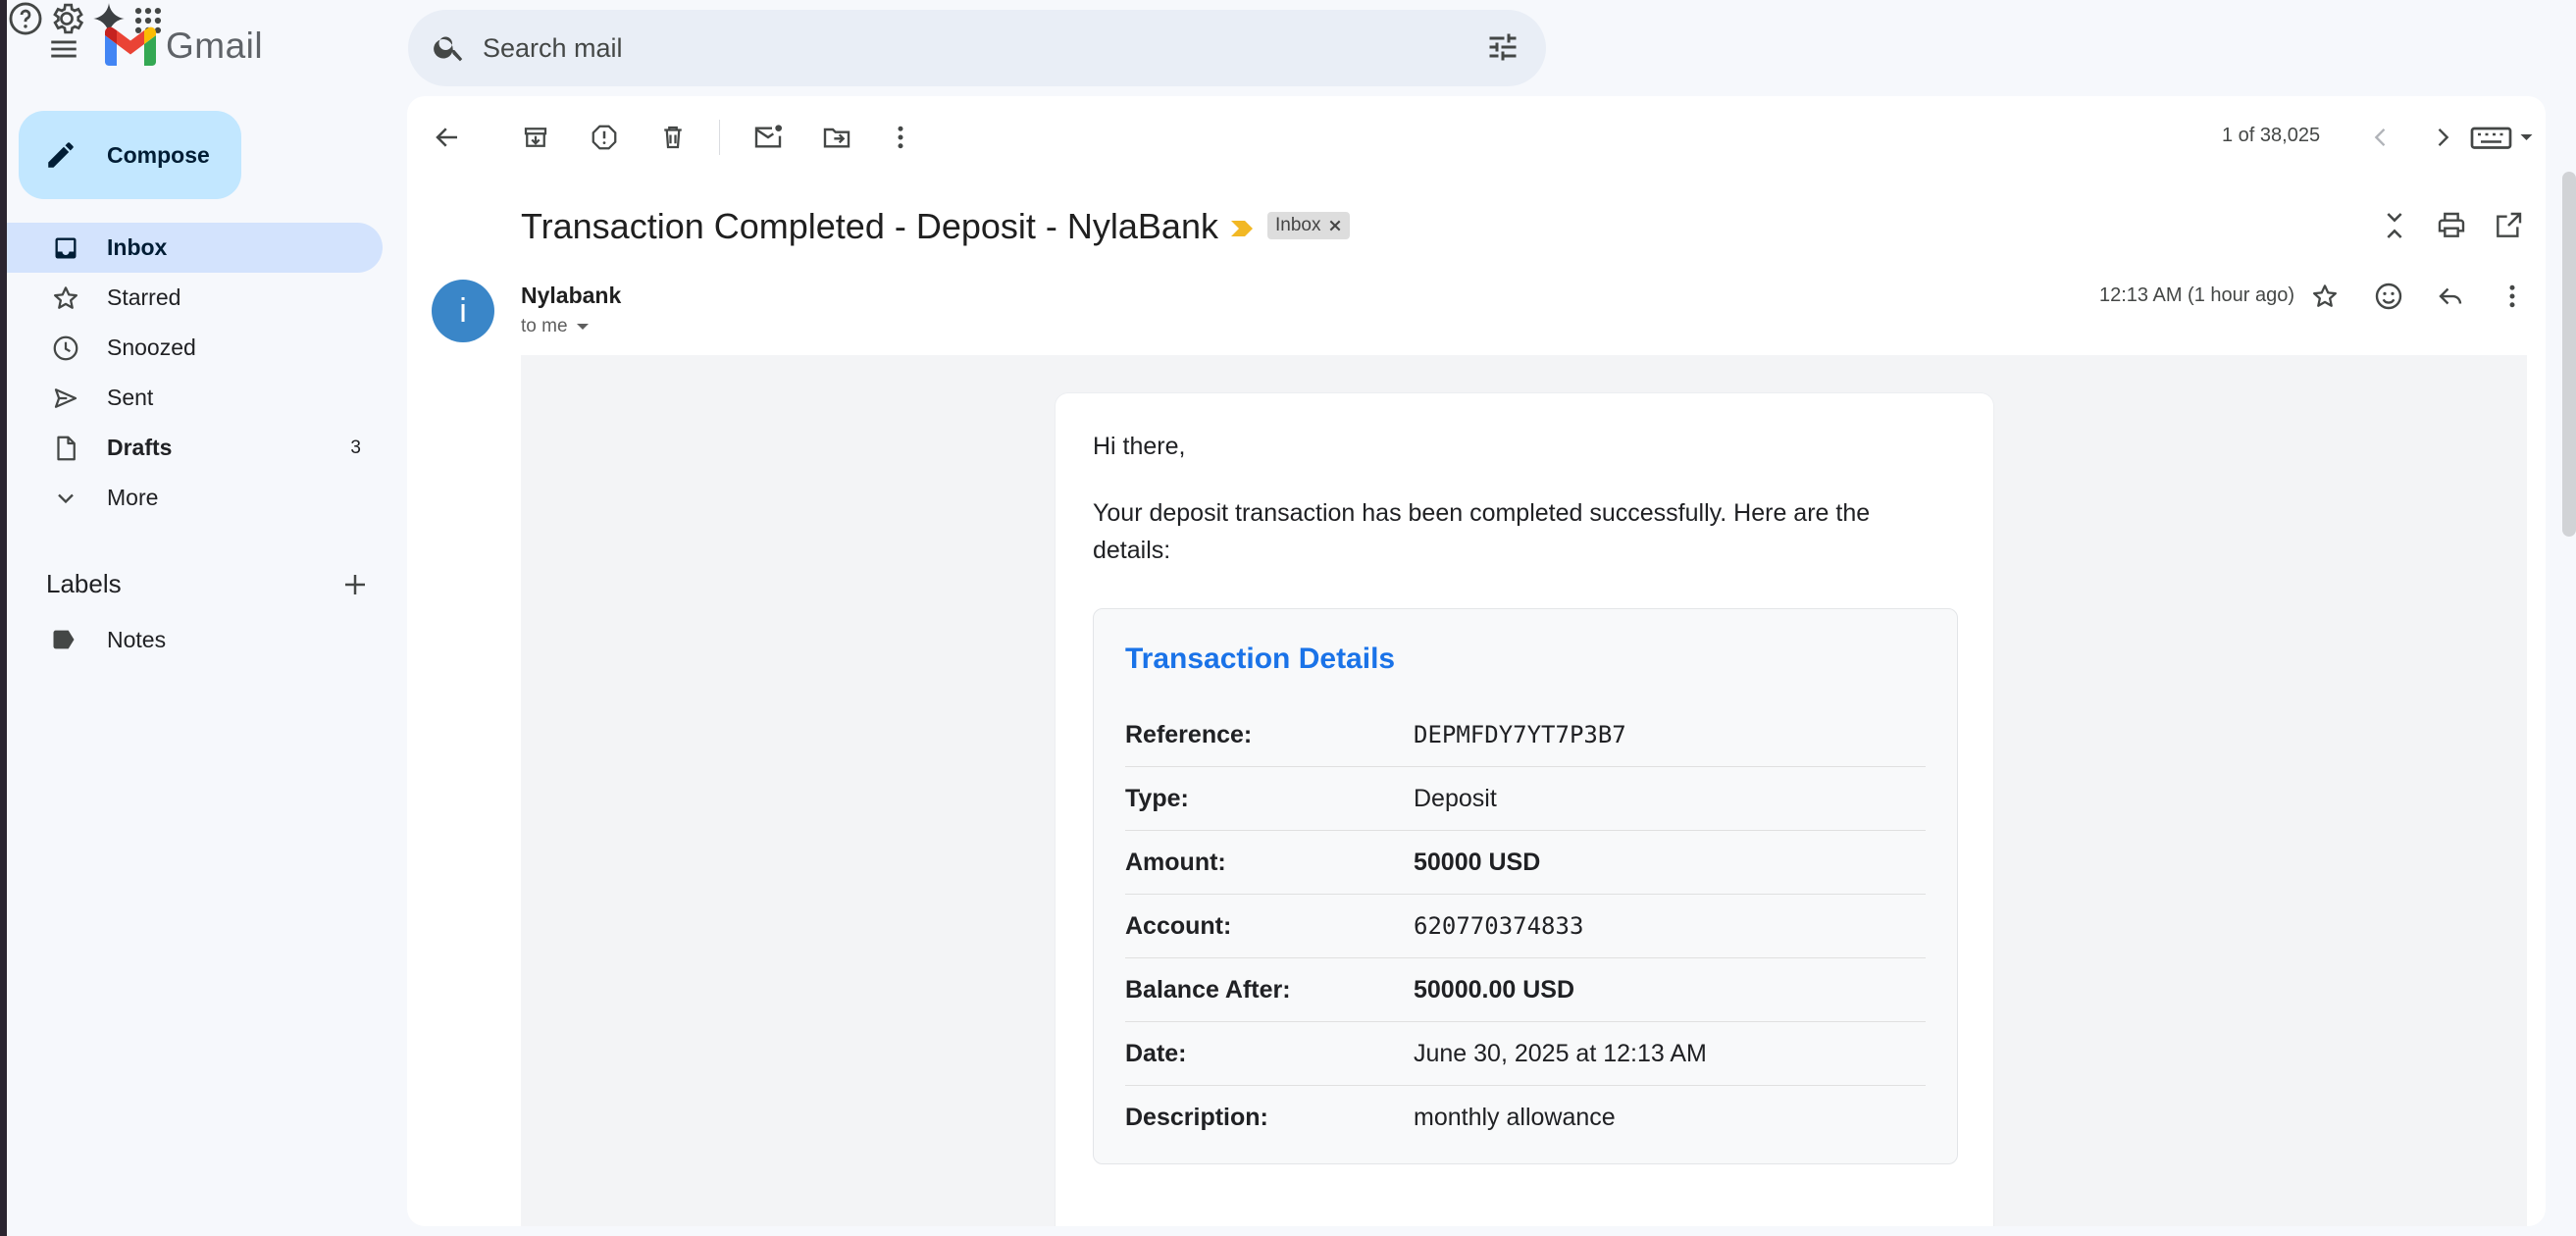  What do you see at coordinates (65, 398) in the screenshot?
I see `send-icon` at bounding box center [65, 398].